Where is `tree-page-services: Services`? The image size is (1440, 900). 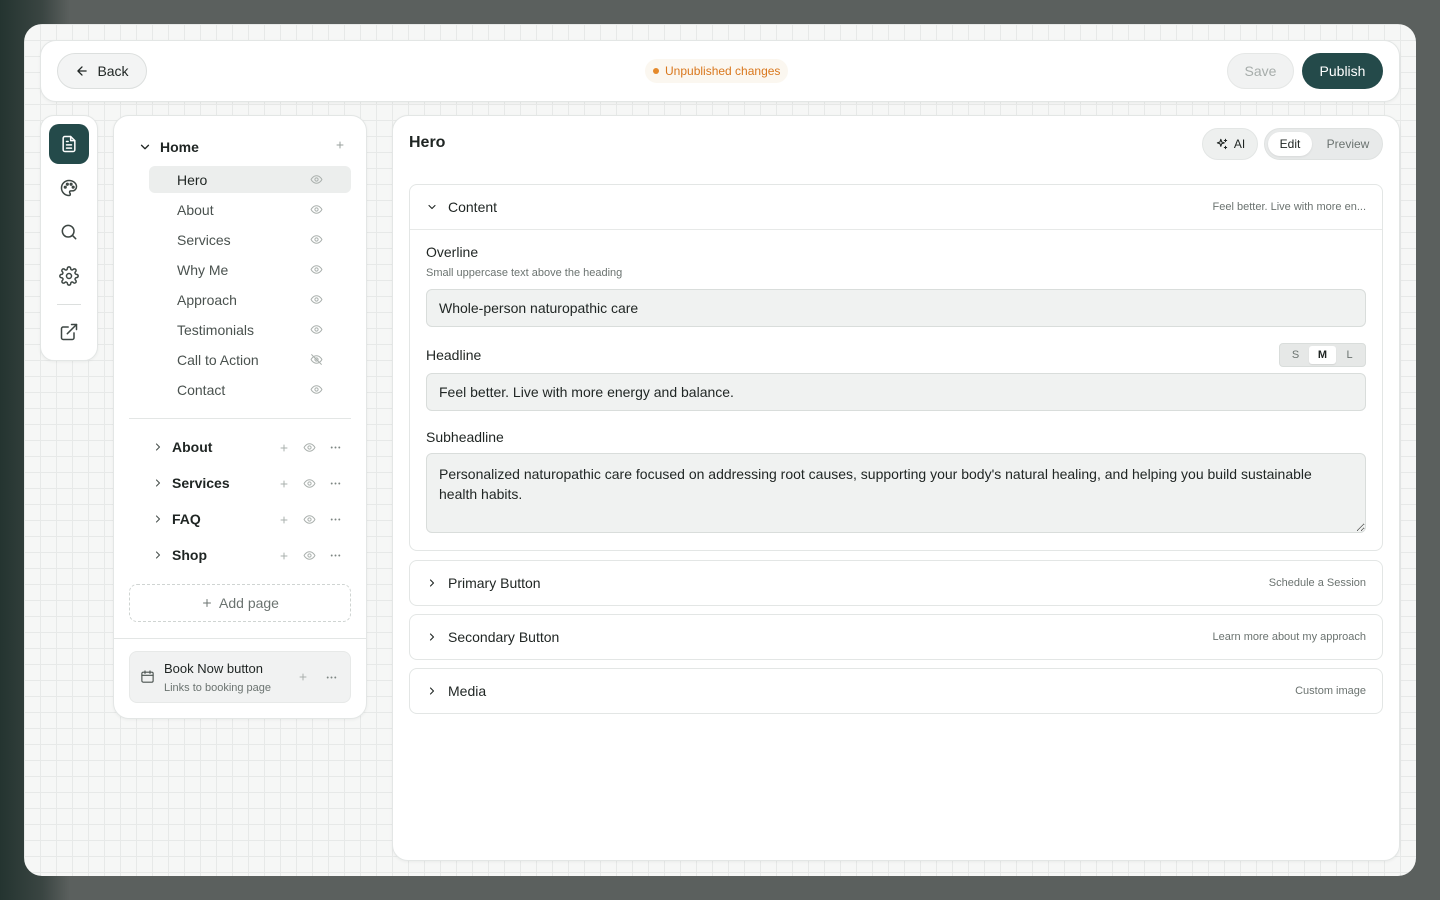
tree-page-services: Services is located at coordinates (252, 483).